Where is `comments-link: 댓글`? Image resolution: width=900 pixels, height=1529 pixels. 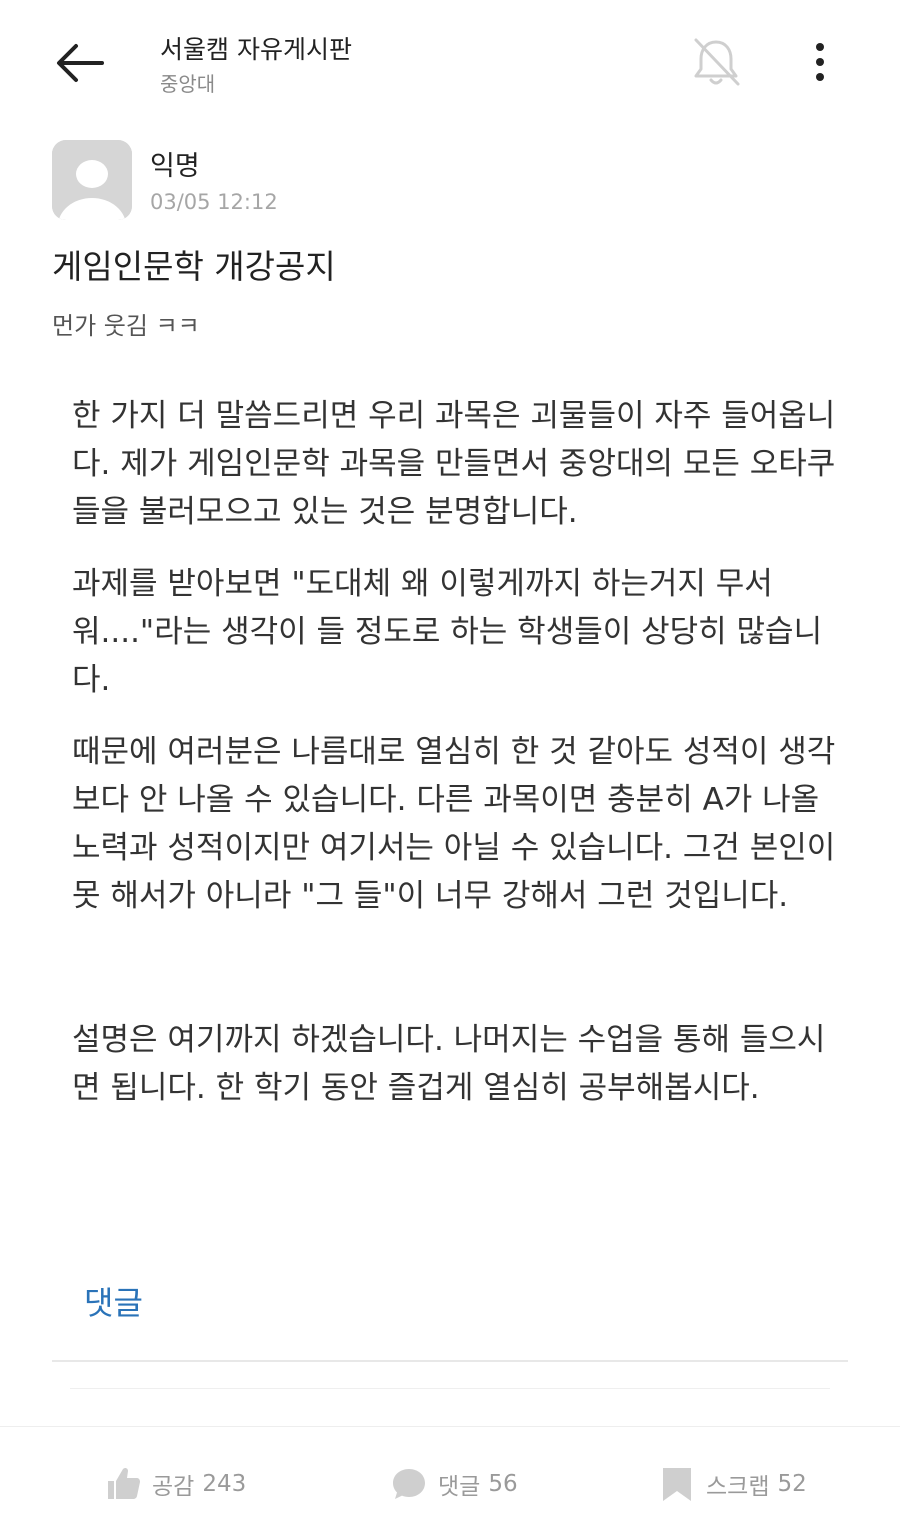
comments-link: 댓글 is located at coordinates (113, 1301).